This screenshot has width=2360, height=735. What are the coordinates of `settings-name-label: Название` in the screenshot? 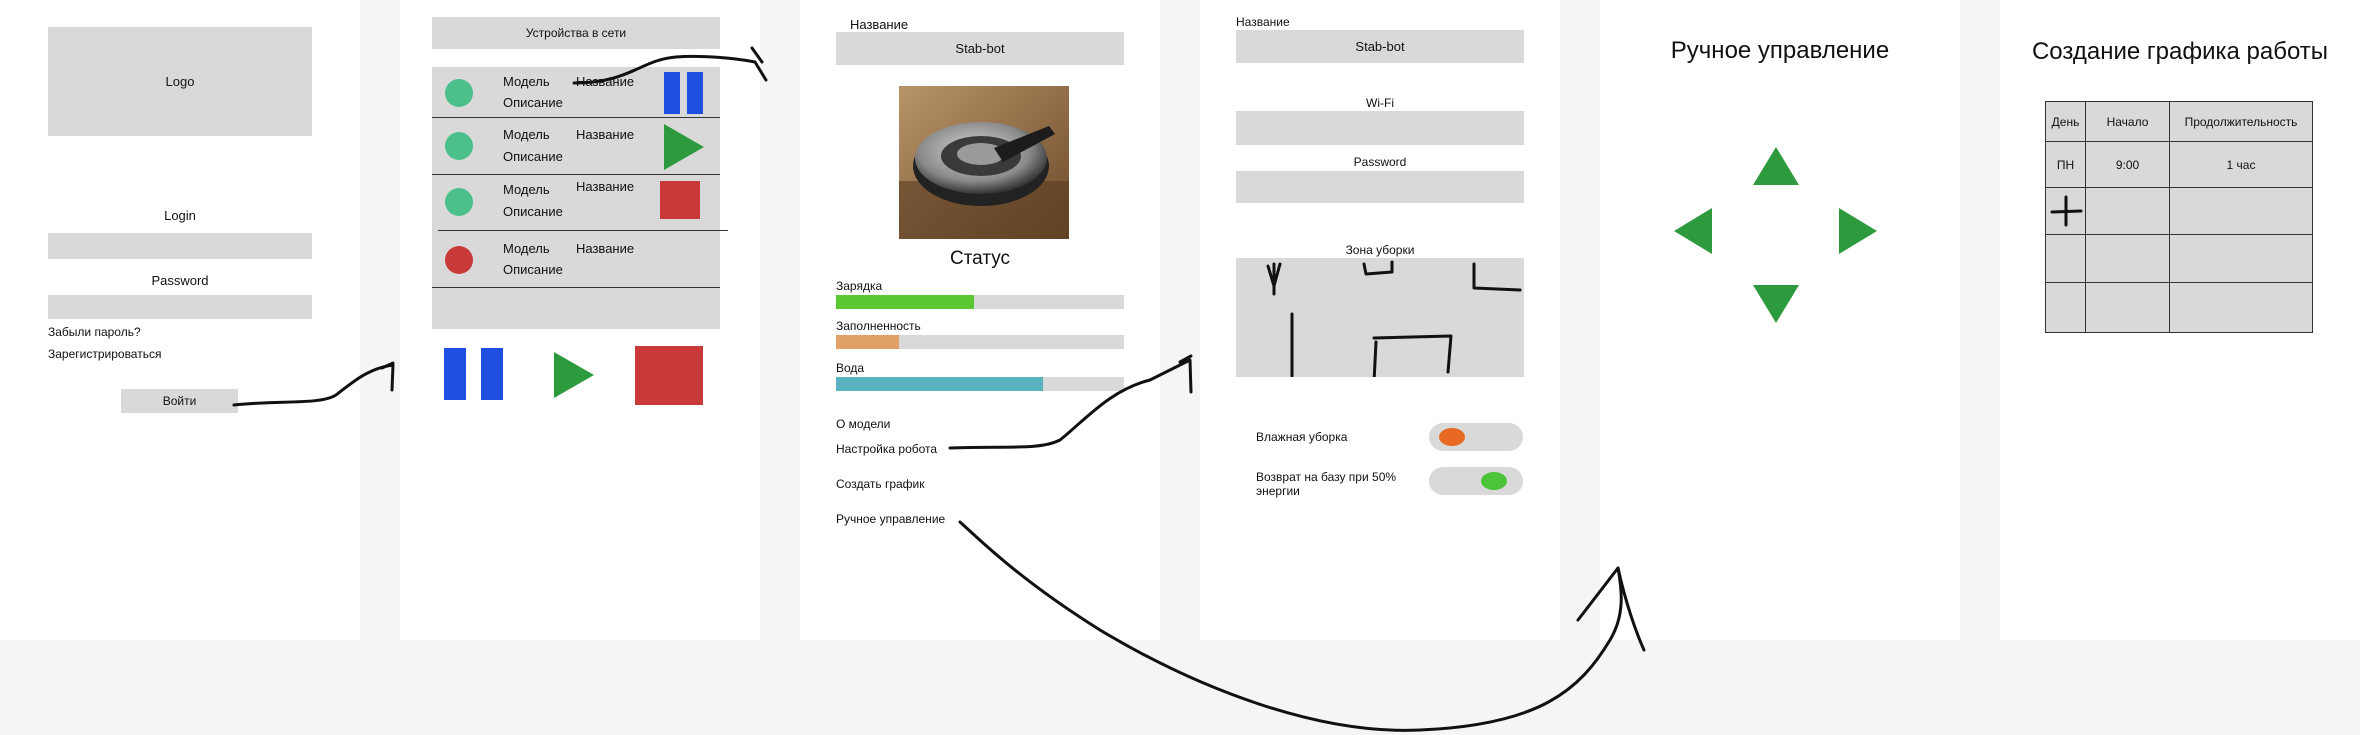 It's located at (1263, 22).